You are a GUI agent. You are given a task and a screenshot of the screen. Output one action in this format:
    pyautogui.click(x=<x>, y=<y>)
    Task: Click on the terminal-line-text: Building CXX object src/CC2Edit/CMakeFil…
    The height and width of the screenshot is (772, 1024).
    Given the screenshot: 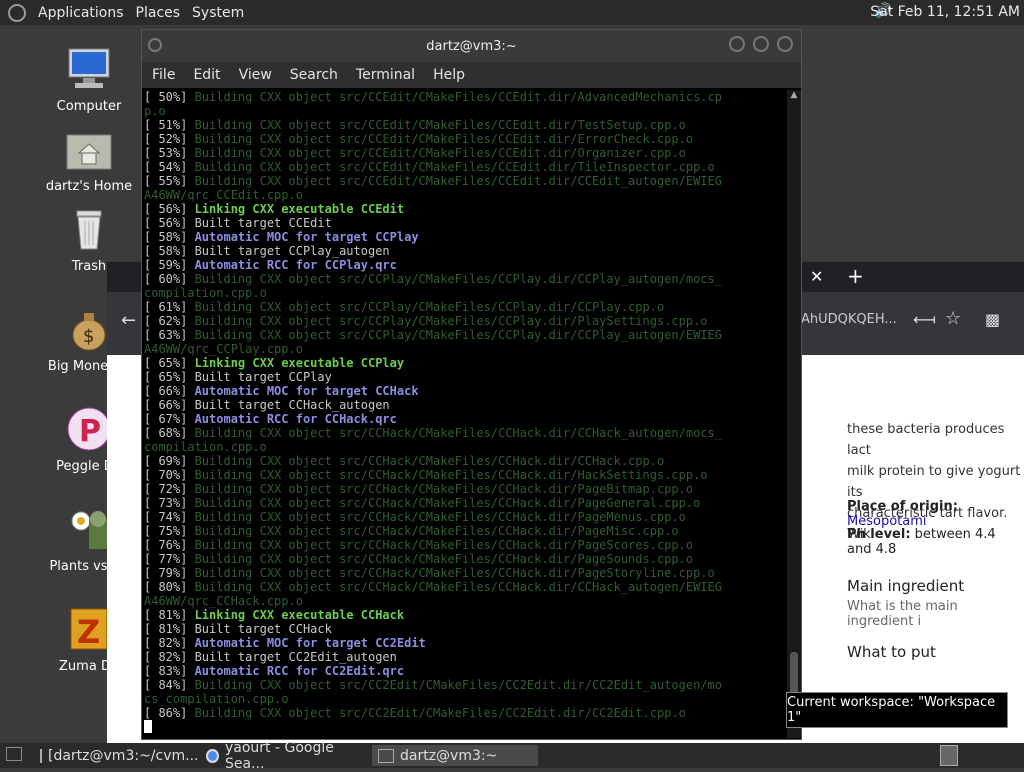 What is the action you would take?
    pyautogui.click(x=436, y=713)
    